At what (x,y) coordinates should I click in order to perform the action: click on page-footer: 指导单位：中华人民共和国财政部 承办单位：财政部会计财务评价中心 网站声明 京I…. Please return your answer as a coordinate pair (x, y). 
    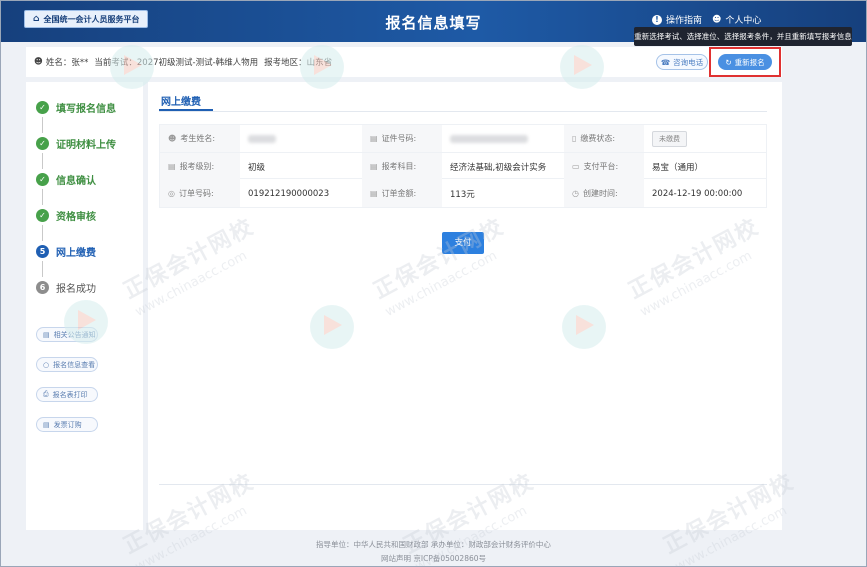
    Looking at the image, I should click on (433, 551).